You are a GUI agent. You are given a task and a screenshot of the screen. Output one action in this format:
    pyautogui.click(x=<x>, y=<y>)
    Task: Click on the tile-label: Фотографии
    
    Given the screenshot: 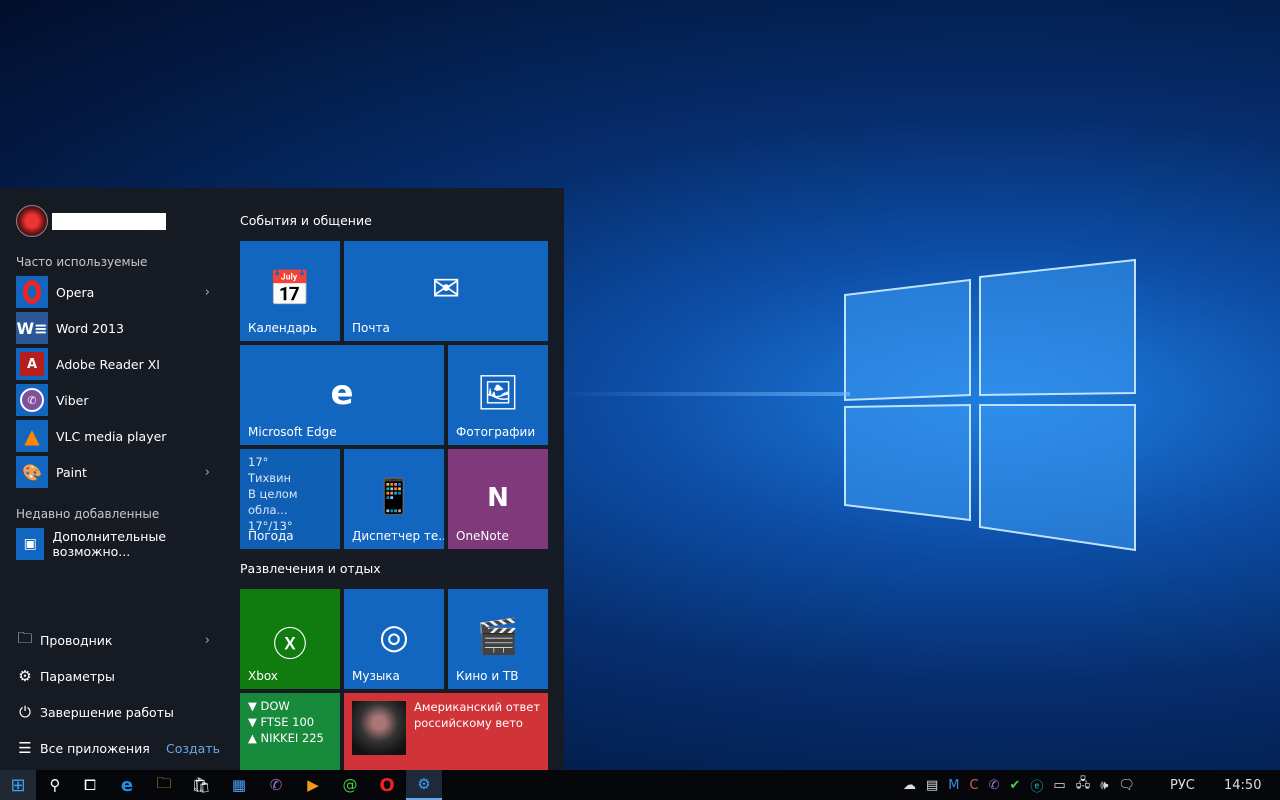 What is the action you would take?
    pyautogui.click(x=496, y=432)
    